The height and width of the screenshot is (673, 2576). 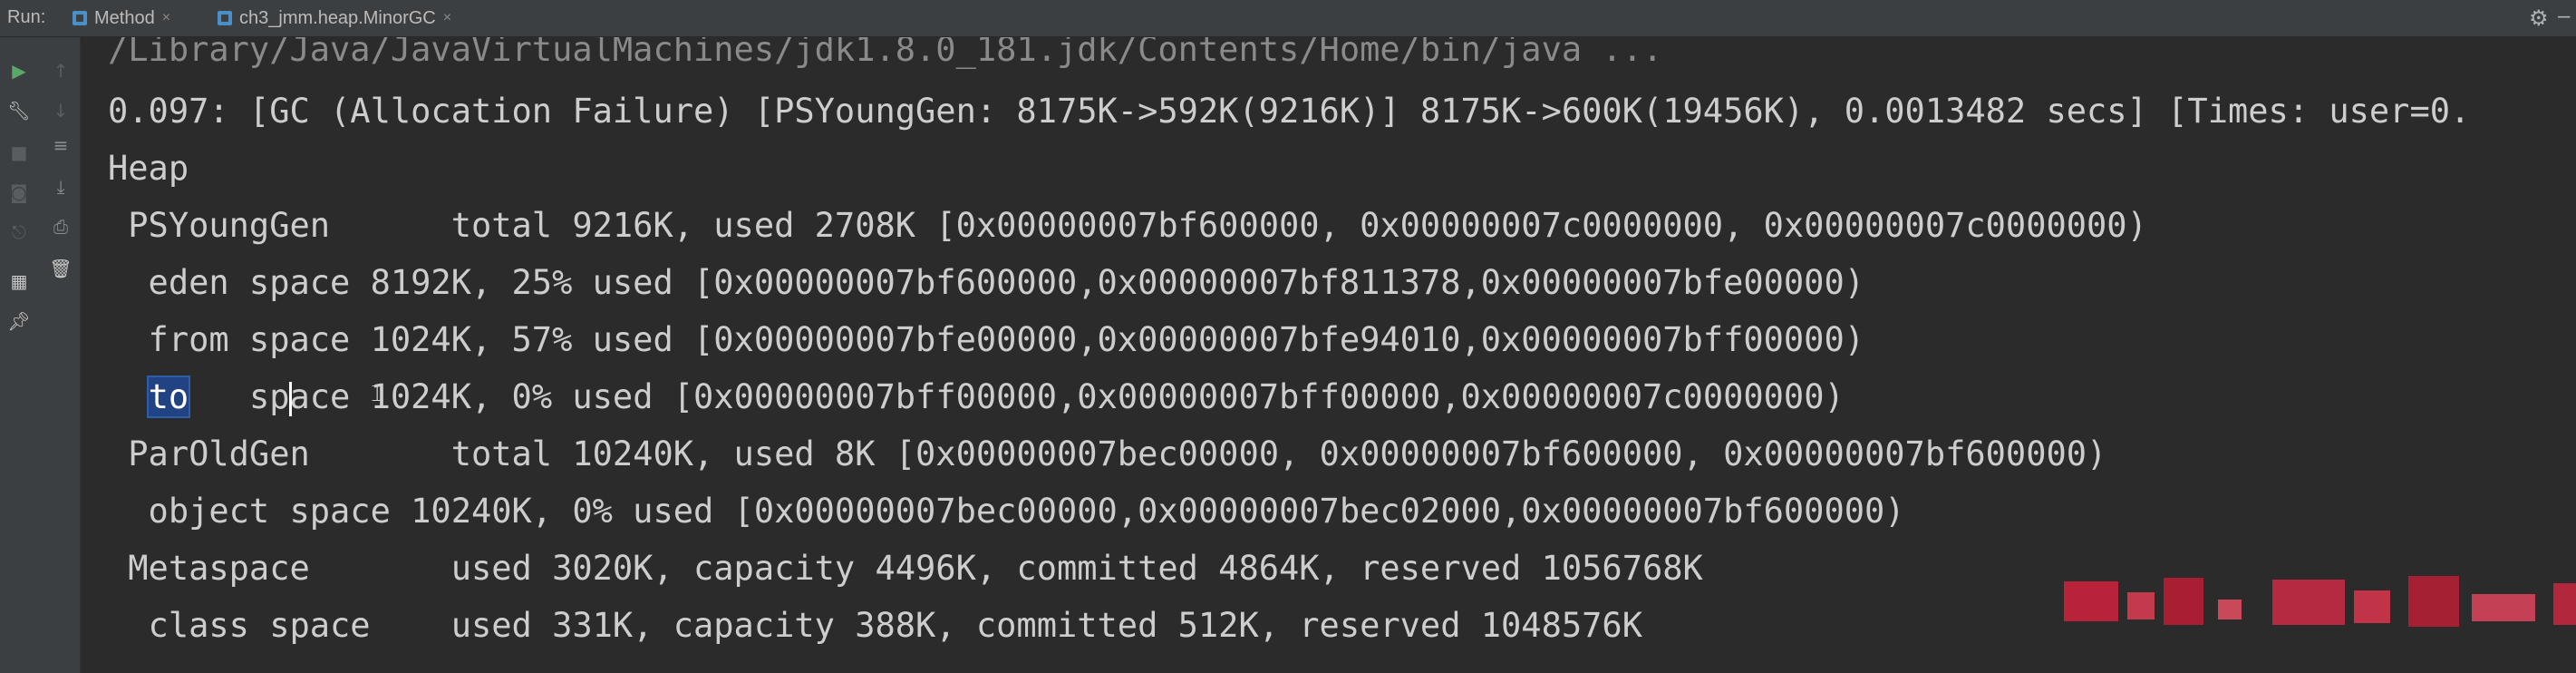 I want to click on run-tab-bar: Run: Method × ch3_jmm.heap.MinorGC × ⚙ –, so click(x=1288, y=18).